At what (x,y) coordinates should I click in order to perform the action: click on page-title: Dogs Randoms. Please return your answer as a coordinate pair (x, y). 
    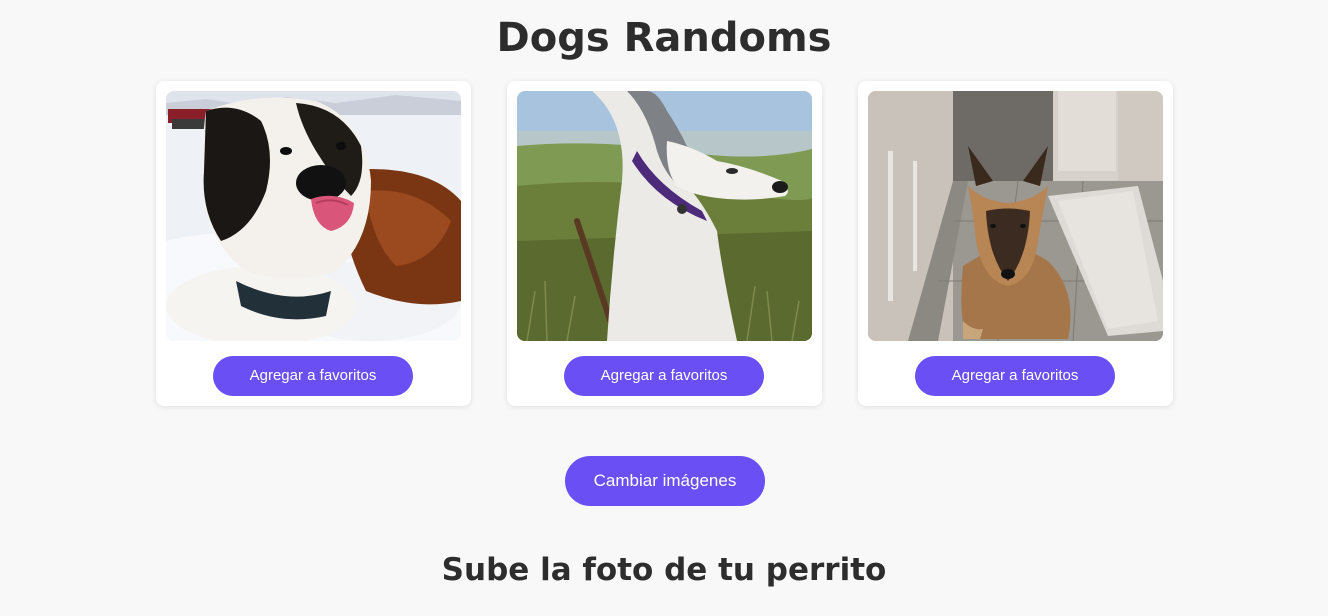
    Looking at the image, I should click on (664, 38).